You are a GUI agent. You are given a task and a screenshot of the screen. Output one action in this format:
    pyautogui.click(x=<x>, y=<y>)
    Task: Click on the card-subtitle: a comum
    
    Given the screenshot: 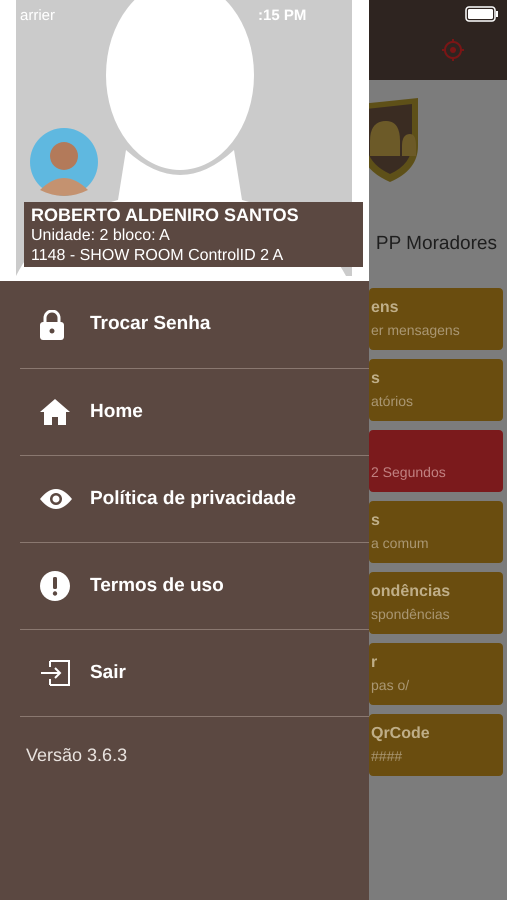 What is the action you would take?
    pyautogui.click(x=400, y=543)
    